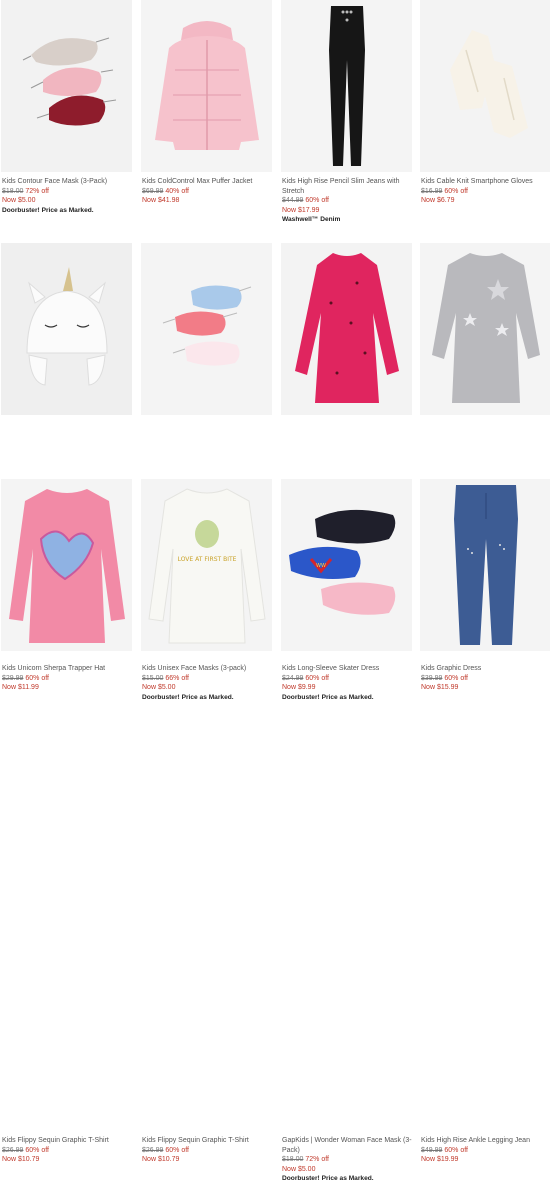 This screenshot has width=550, height=1184. Describe the element at coordinates (432, 678) in the screenshot. I see `original-price: $39.99` at that location.